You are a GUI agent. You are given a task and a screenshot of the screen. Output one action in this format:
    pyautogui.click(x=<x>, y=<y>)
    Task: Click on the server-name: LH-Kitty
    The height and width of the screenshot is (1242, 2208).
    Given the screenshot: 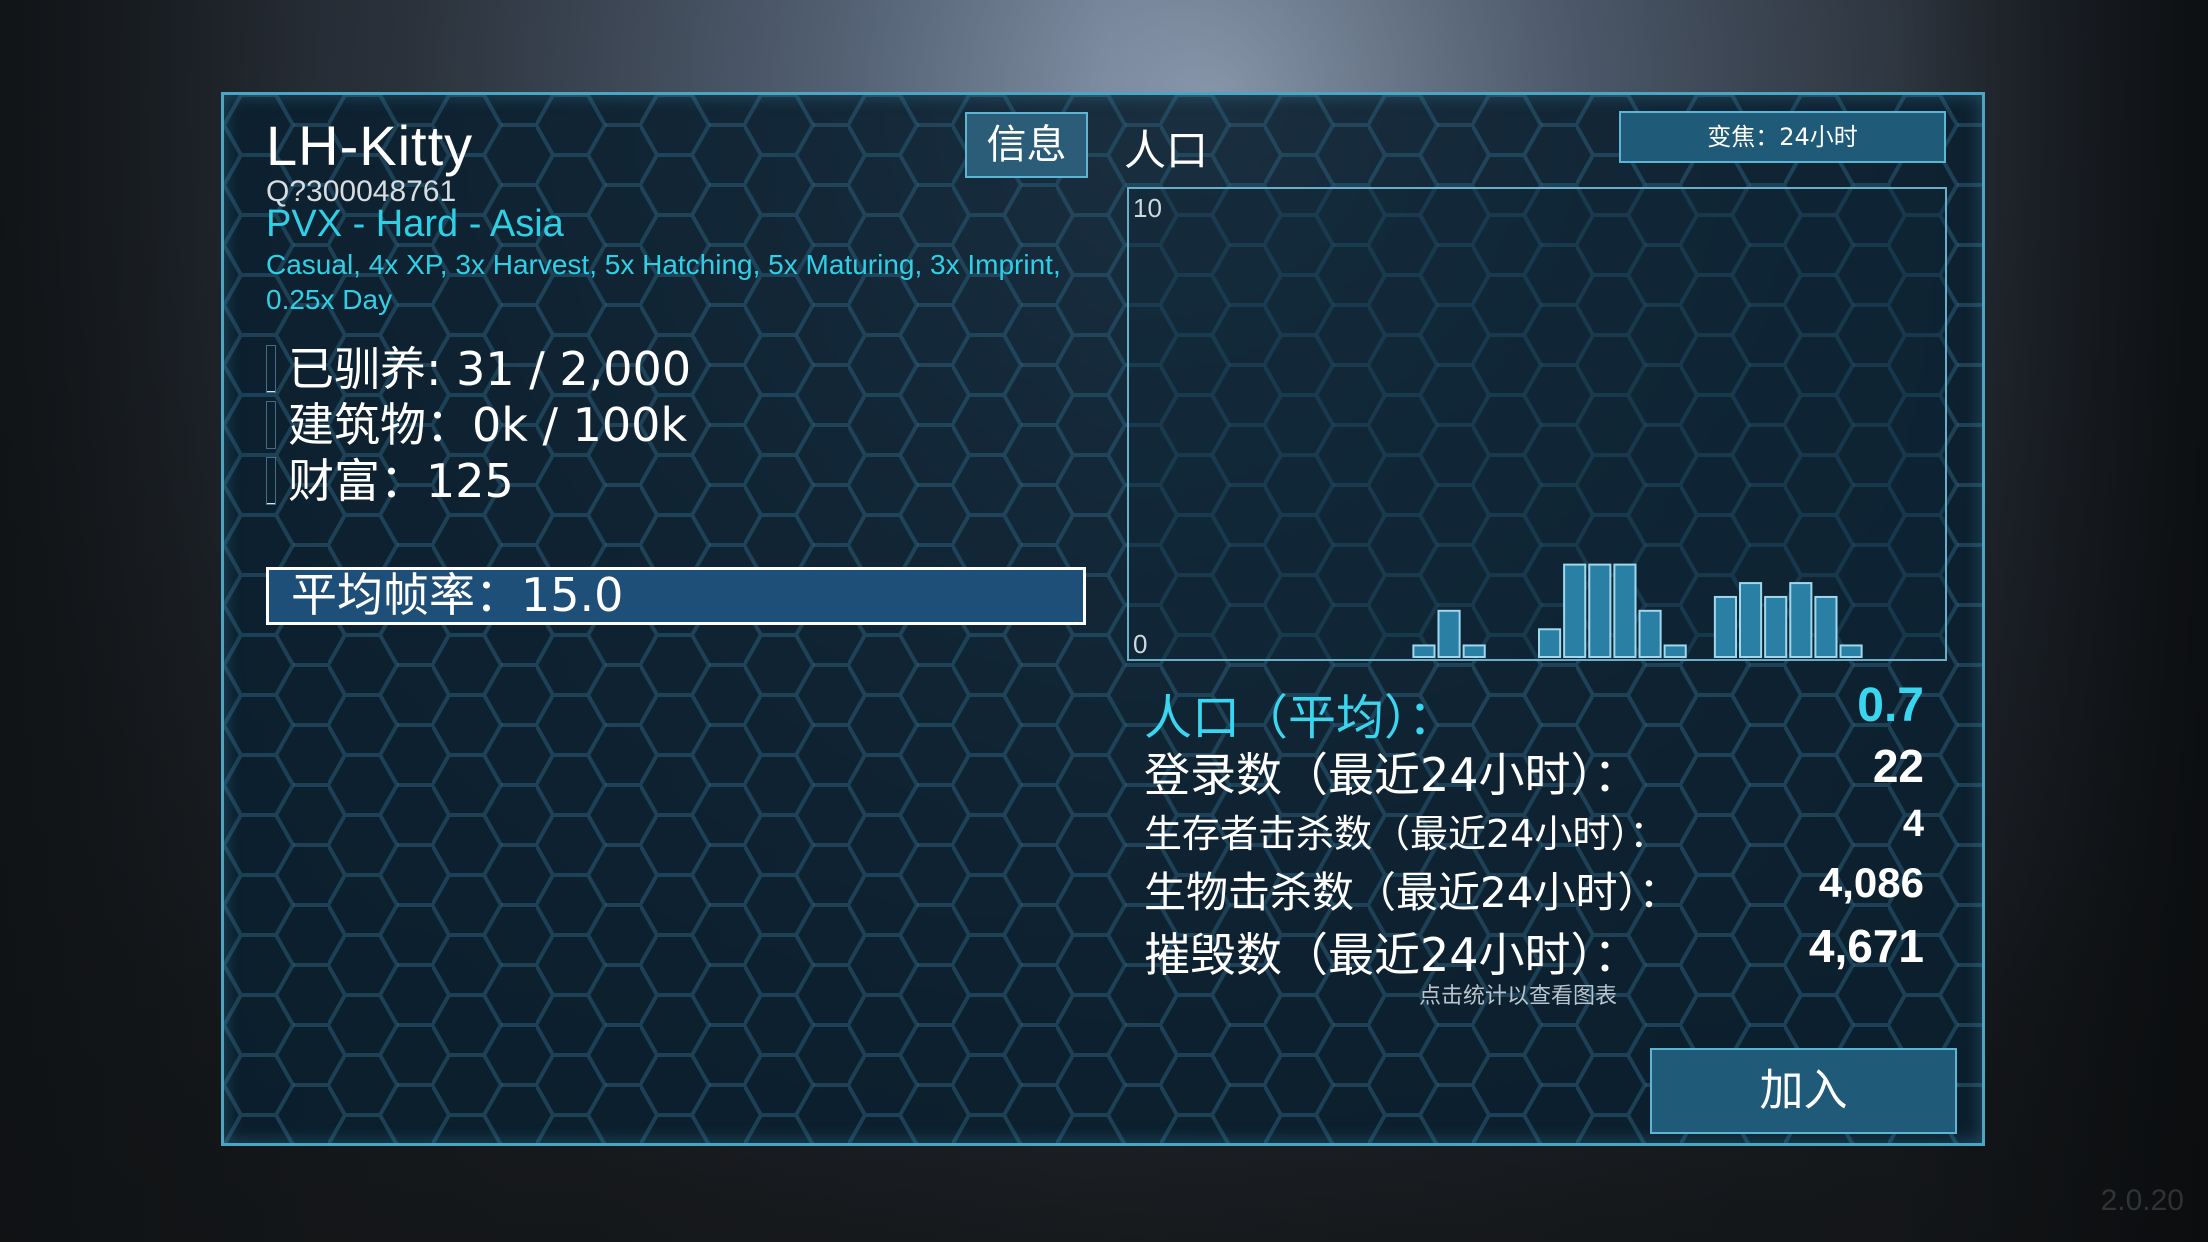 What is the action you would take?
    pyautogui.click(x=370, y=145)
    